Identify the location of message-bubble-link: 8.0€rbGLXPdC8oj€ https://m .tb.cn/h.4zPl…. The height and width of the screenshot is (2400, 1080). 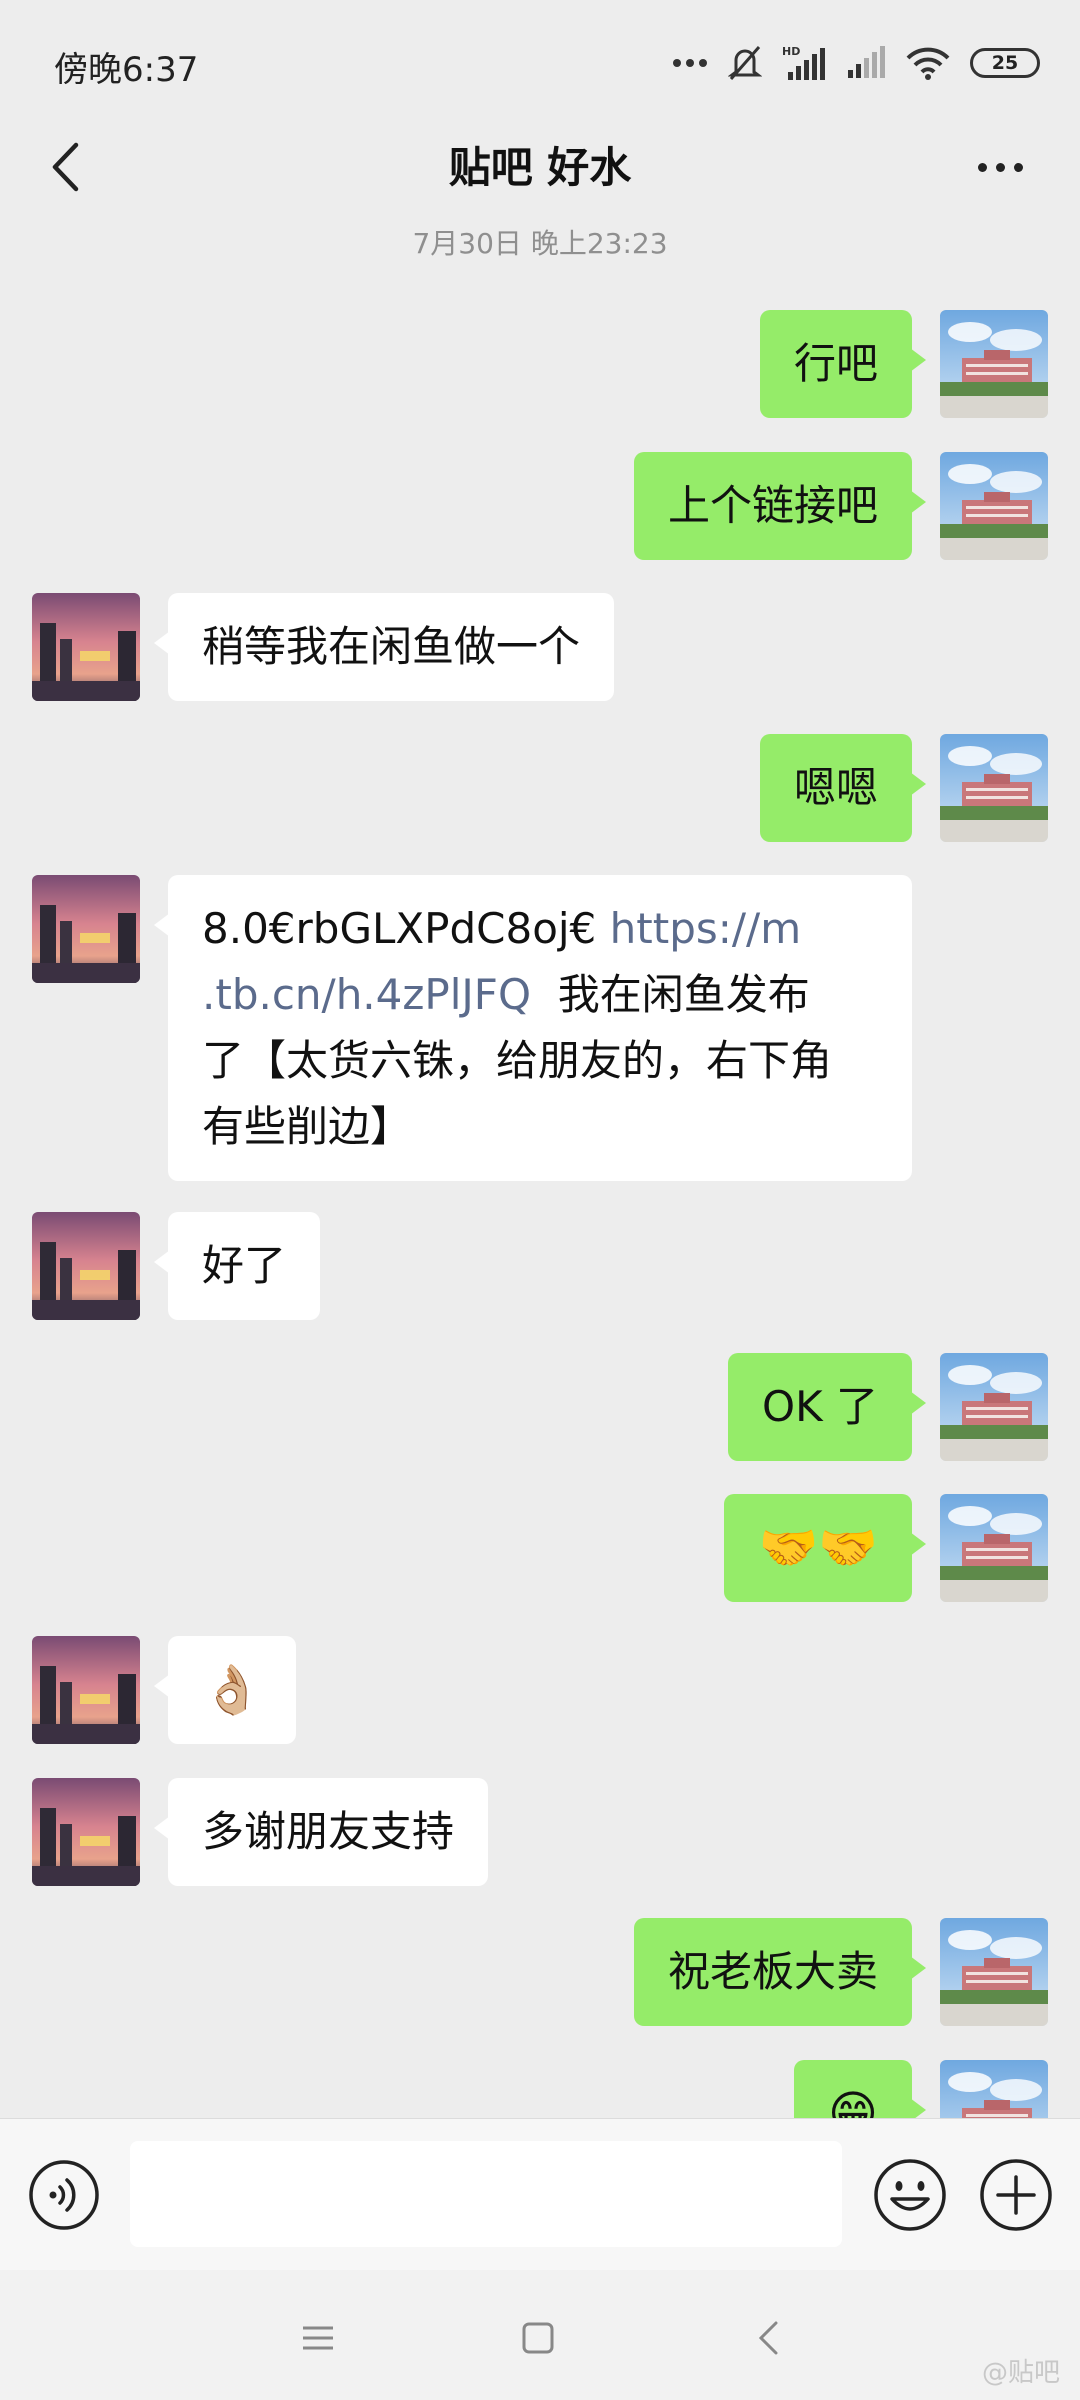
(533, 1028).